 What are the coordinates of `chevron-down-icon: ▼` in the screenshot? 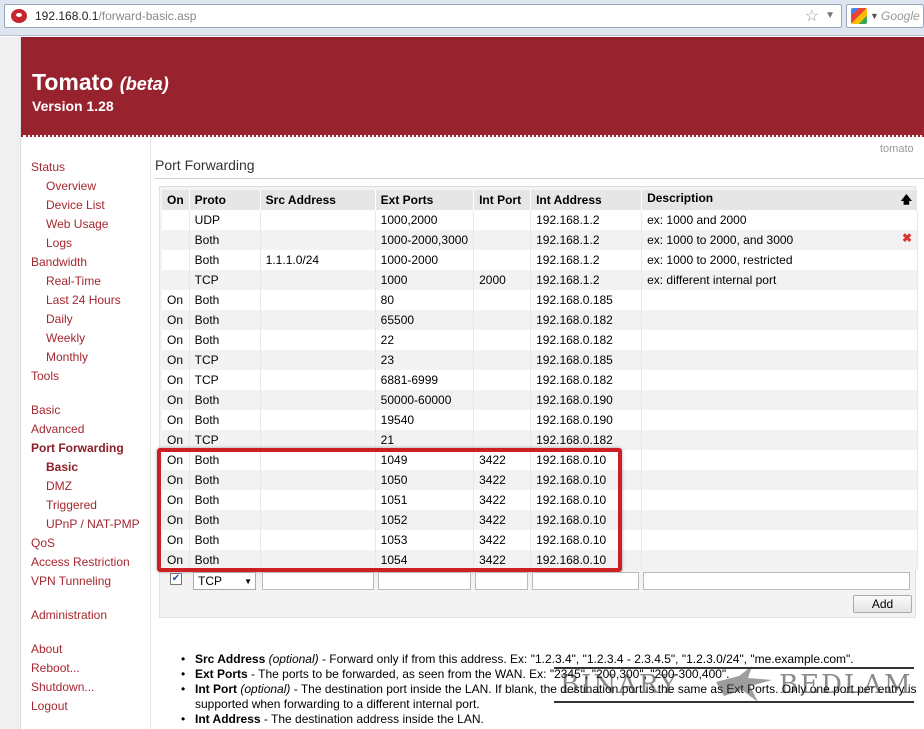 It's located at (830, 15).